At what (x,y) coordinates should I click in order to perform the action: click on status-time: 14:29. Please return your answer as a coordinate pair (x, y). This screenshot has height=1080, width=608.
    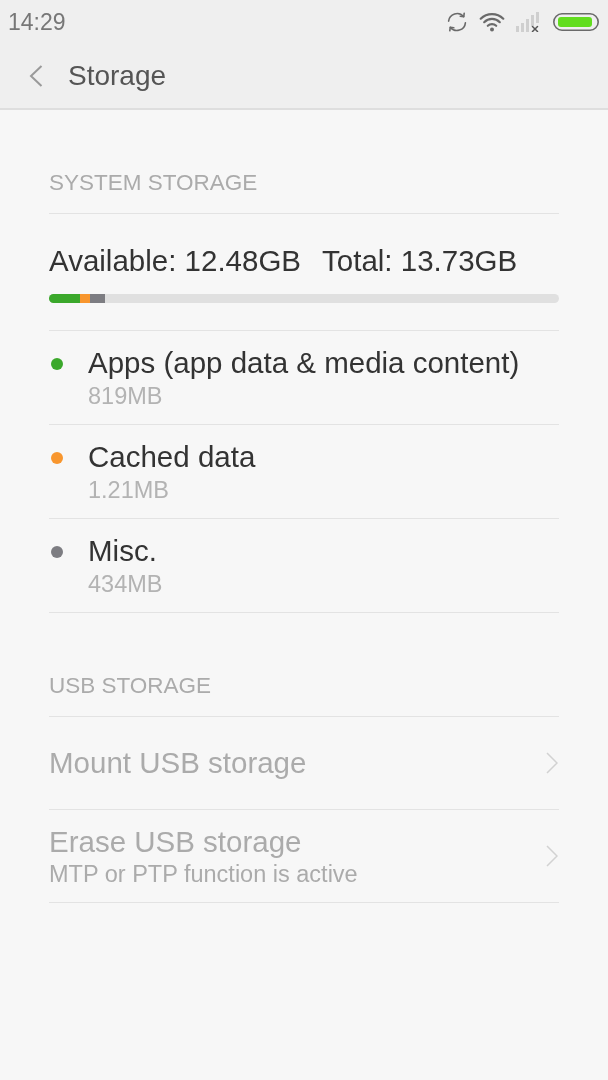
    Looking at the image, I should click on (37, 22).